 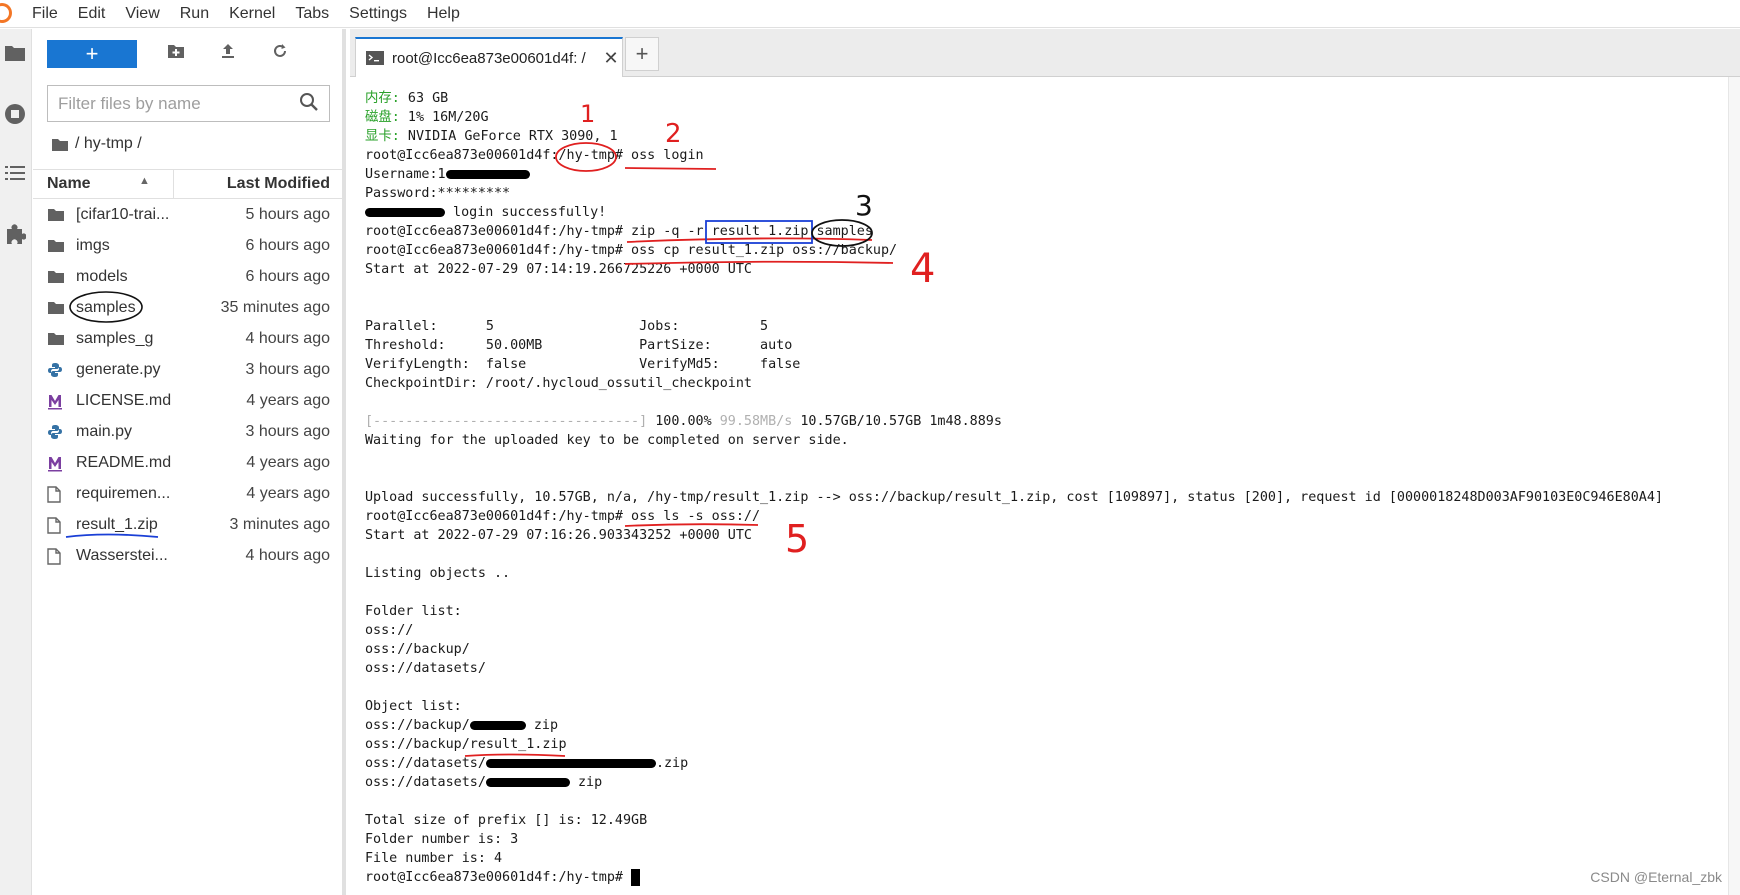 I want to click on terminal-line: oss://backup/ zip, so click(x=1047, y=725).